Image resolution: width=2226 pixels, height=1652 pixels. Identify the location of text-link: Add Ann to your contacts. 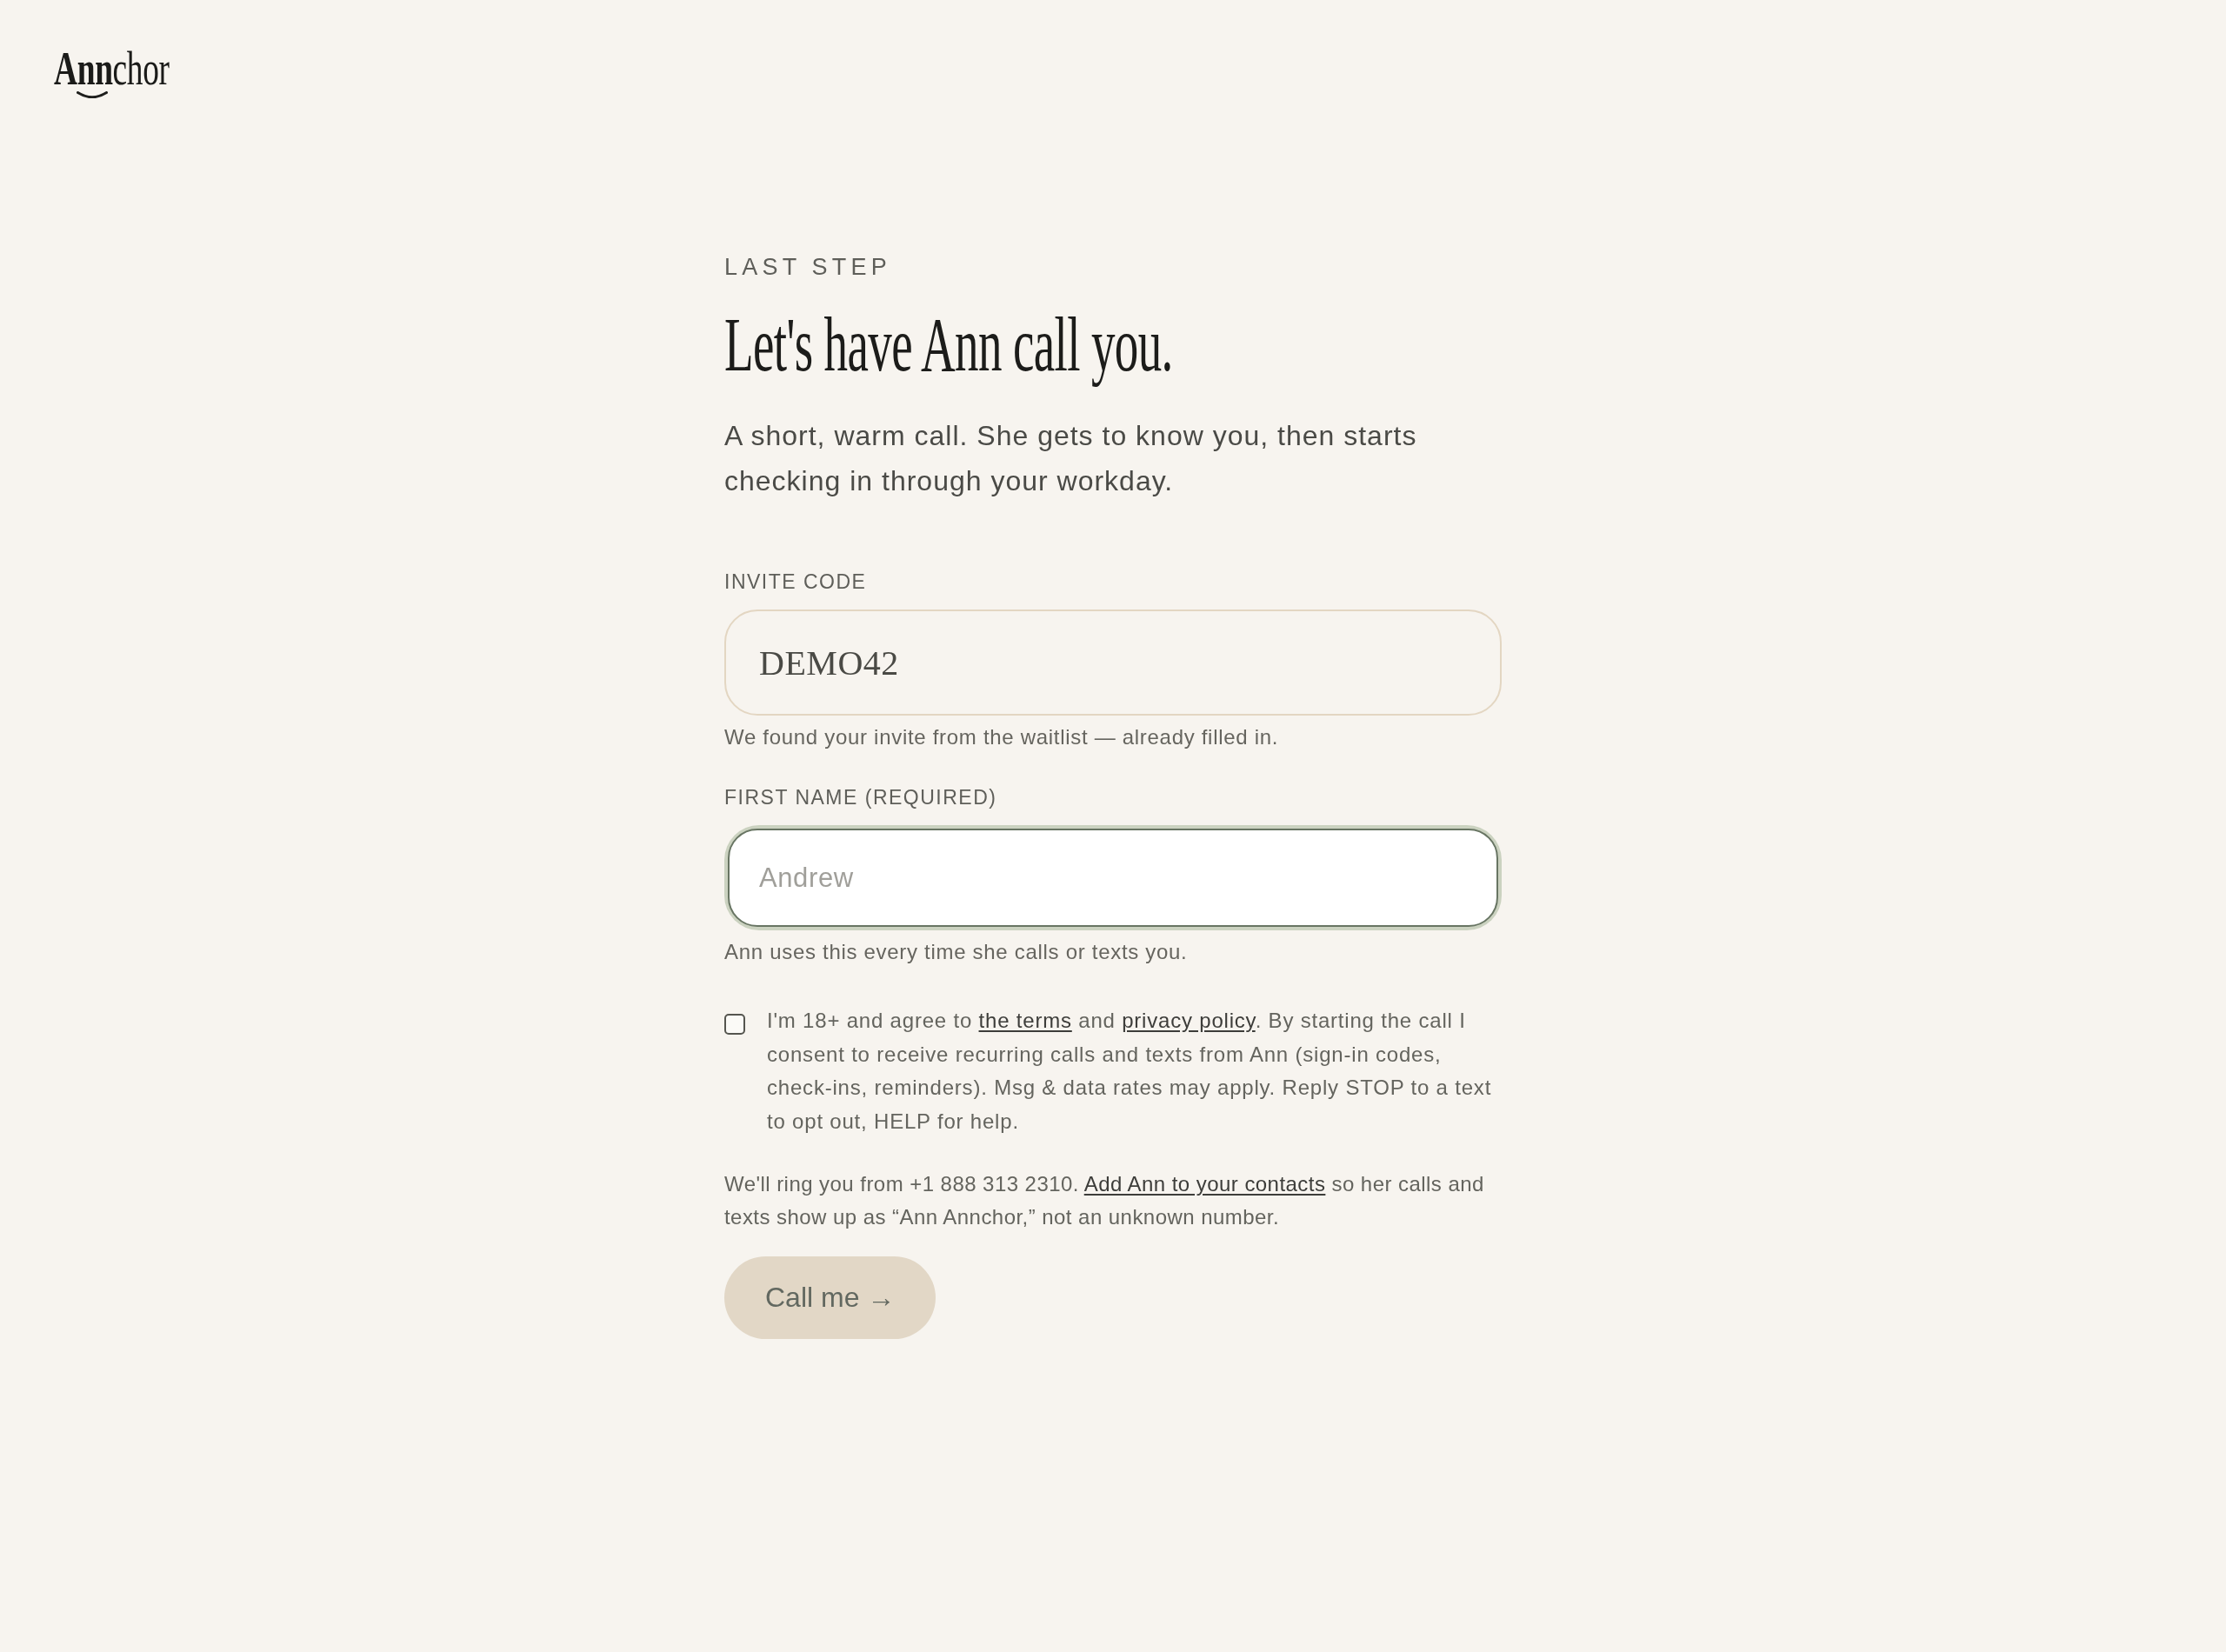
(1204, 1184).